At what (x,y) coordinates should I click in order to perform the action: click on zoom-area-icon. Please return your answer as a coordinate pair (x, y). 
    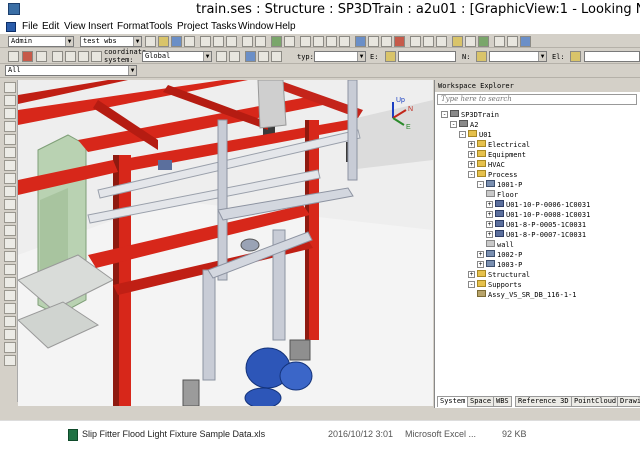
    Looking at the image, I should click on (331, 41).